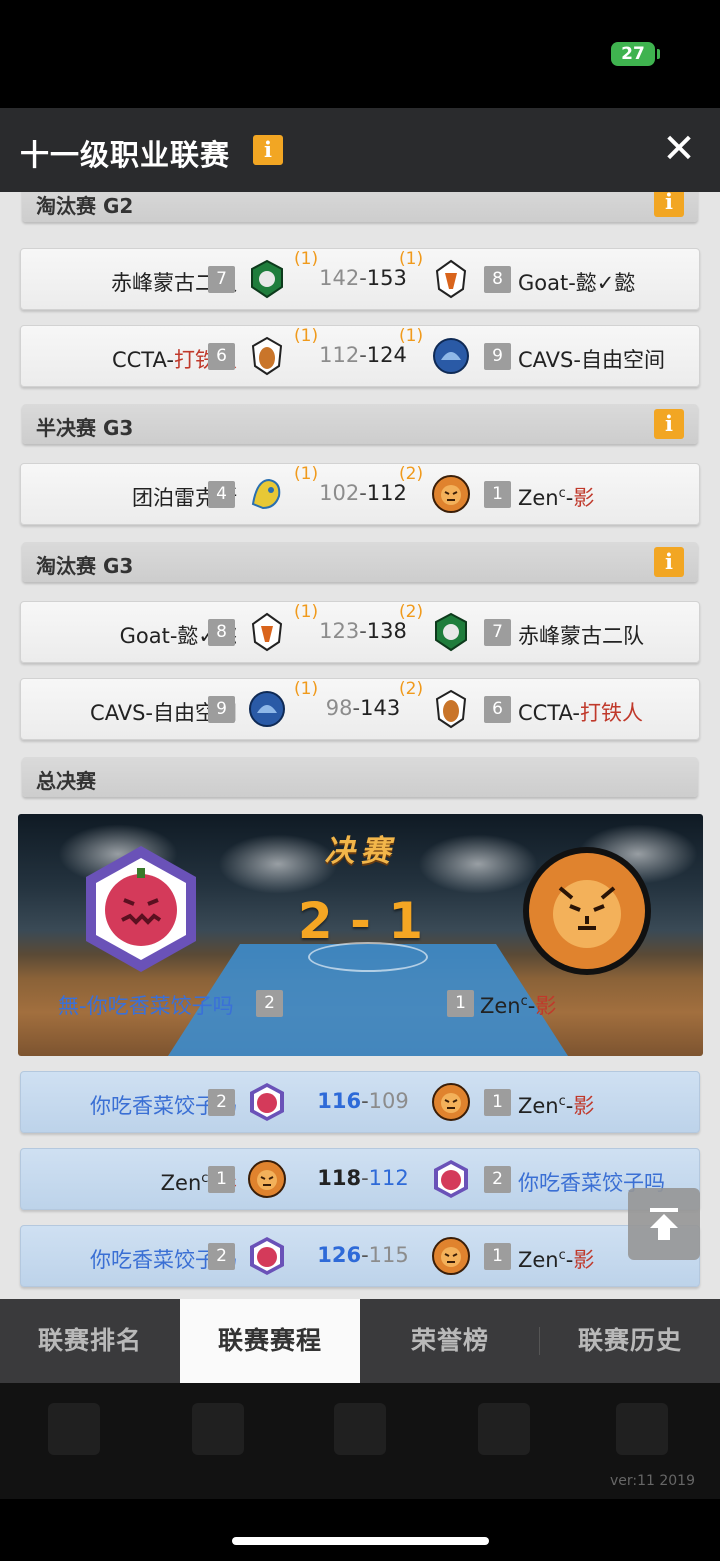  I want to click on left-seed-badge: 7, so click(221, 279).